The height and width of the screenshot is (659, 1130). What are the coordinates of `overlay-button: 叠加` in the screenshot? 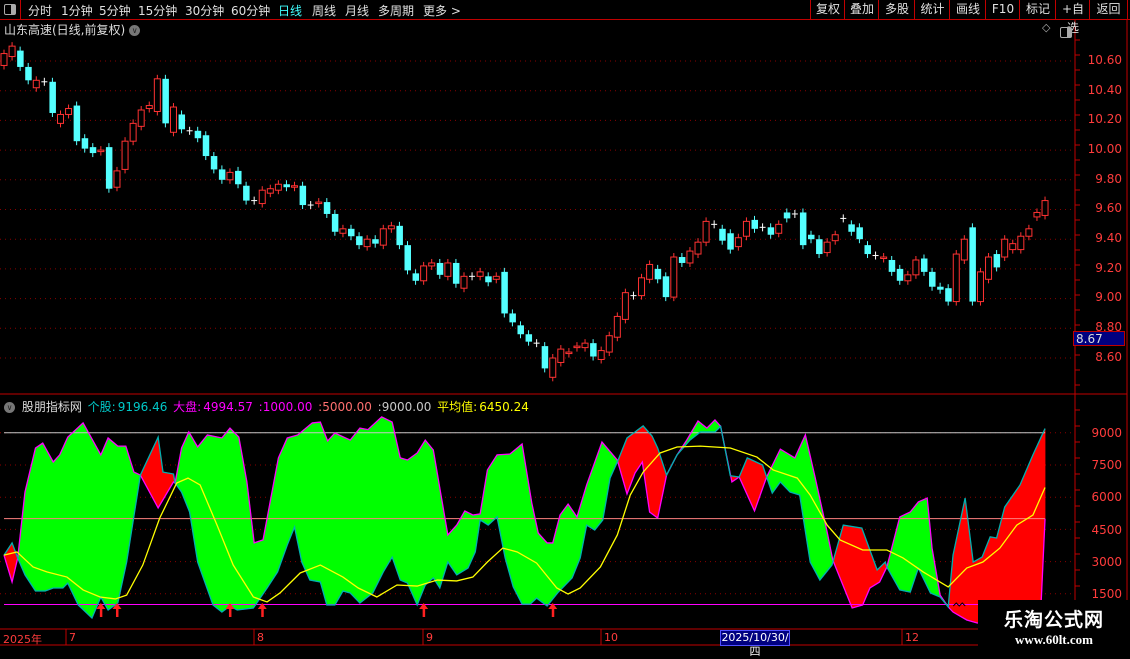 It's located at (861, 9).